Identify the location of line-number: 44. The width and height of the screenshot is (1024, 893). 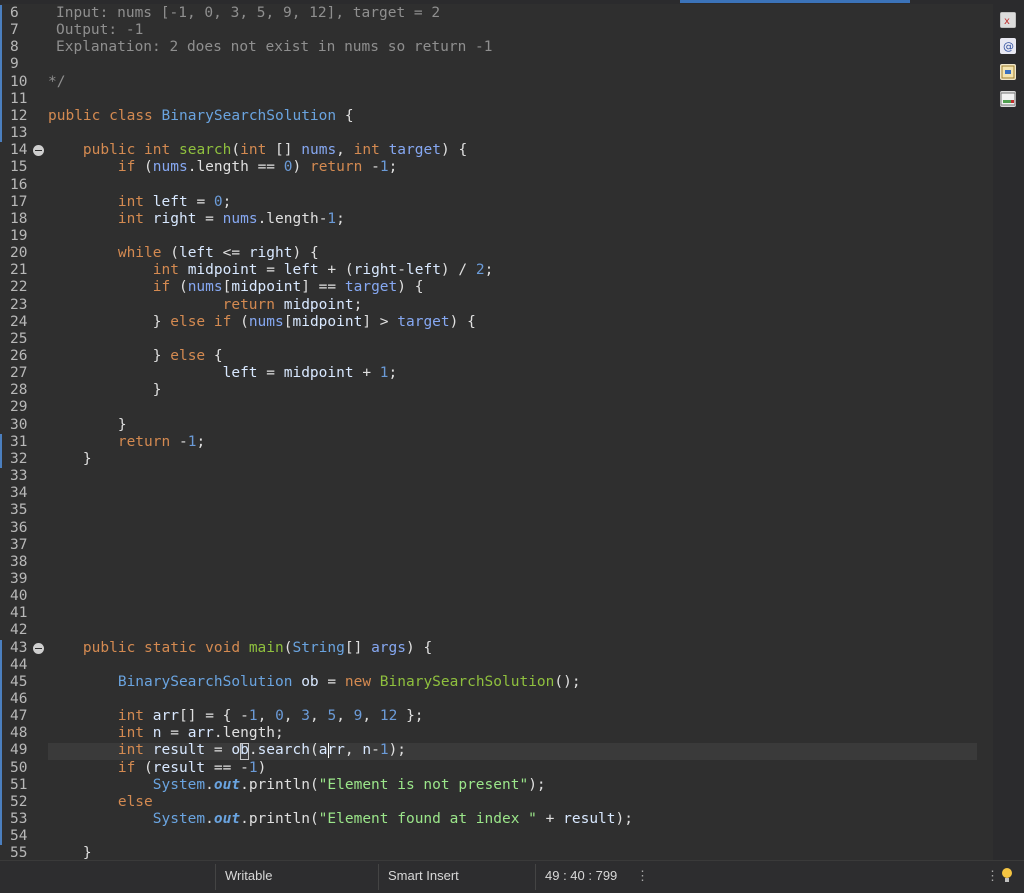
(19, 664).